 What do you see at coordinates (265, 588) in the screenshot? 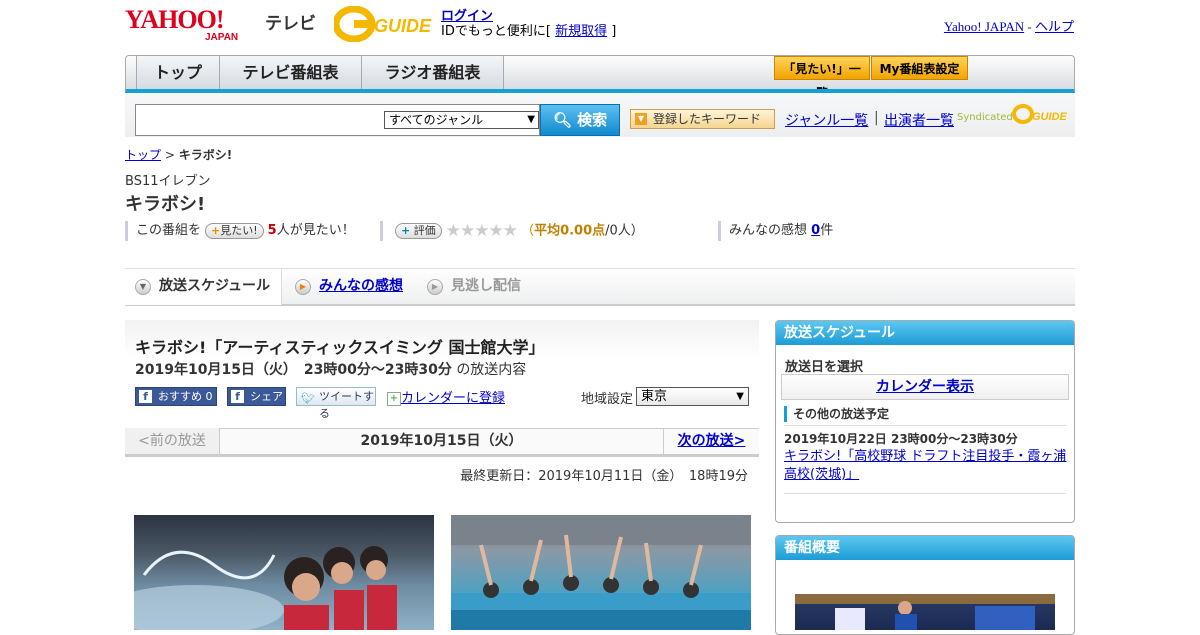
I see `swimmers-image` at bounding box center [265, 588].